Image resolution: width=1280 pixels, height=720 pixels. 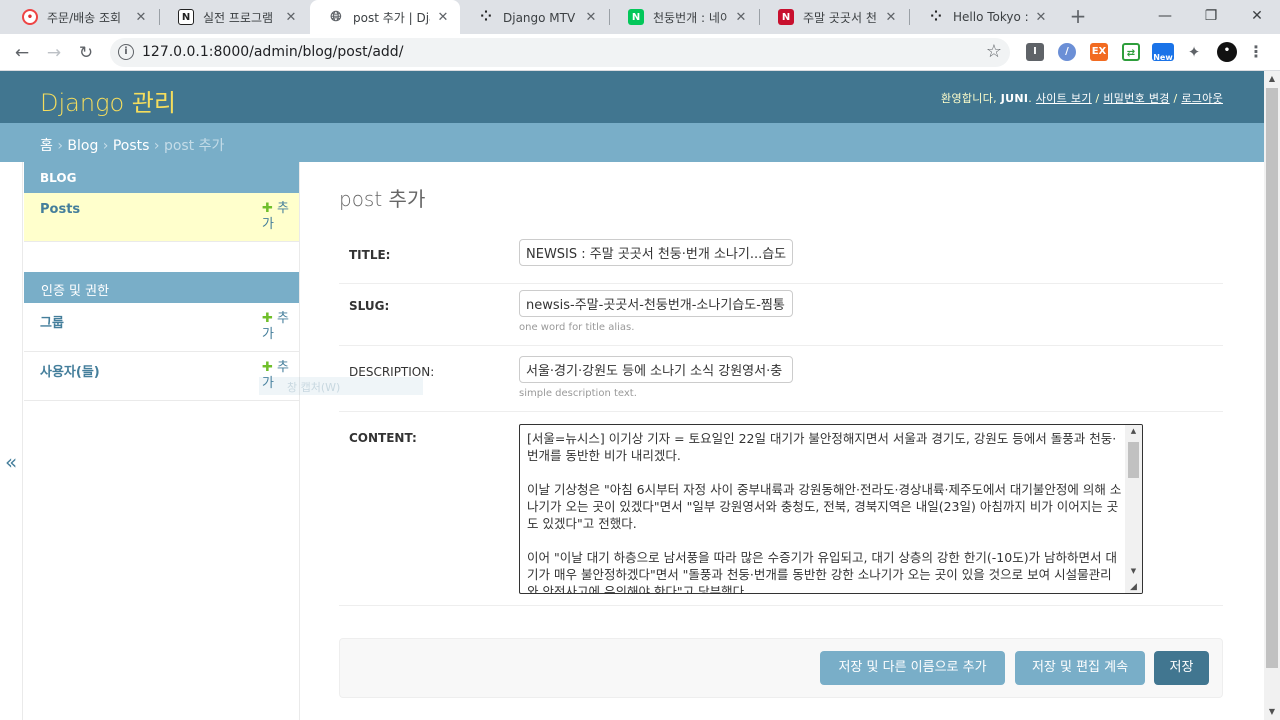 What do you see at coordinates (1133, 509) in the screenshot?
I see `textarea-scrollbar: ▲ ▼ ◢` at bounding box center [1133, 509].